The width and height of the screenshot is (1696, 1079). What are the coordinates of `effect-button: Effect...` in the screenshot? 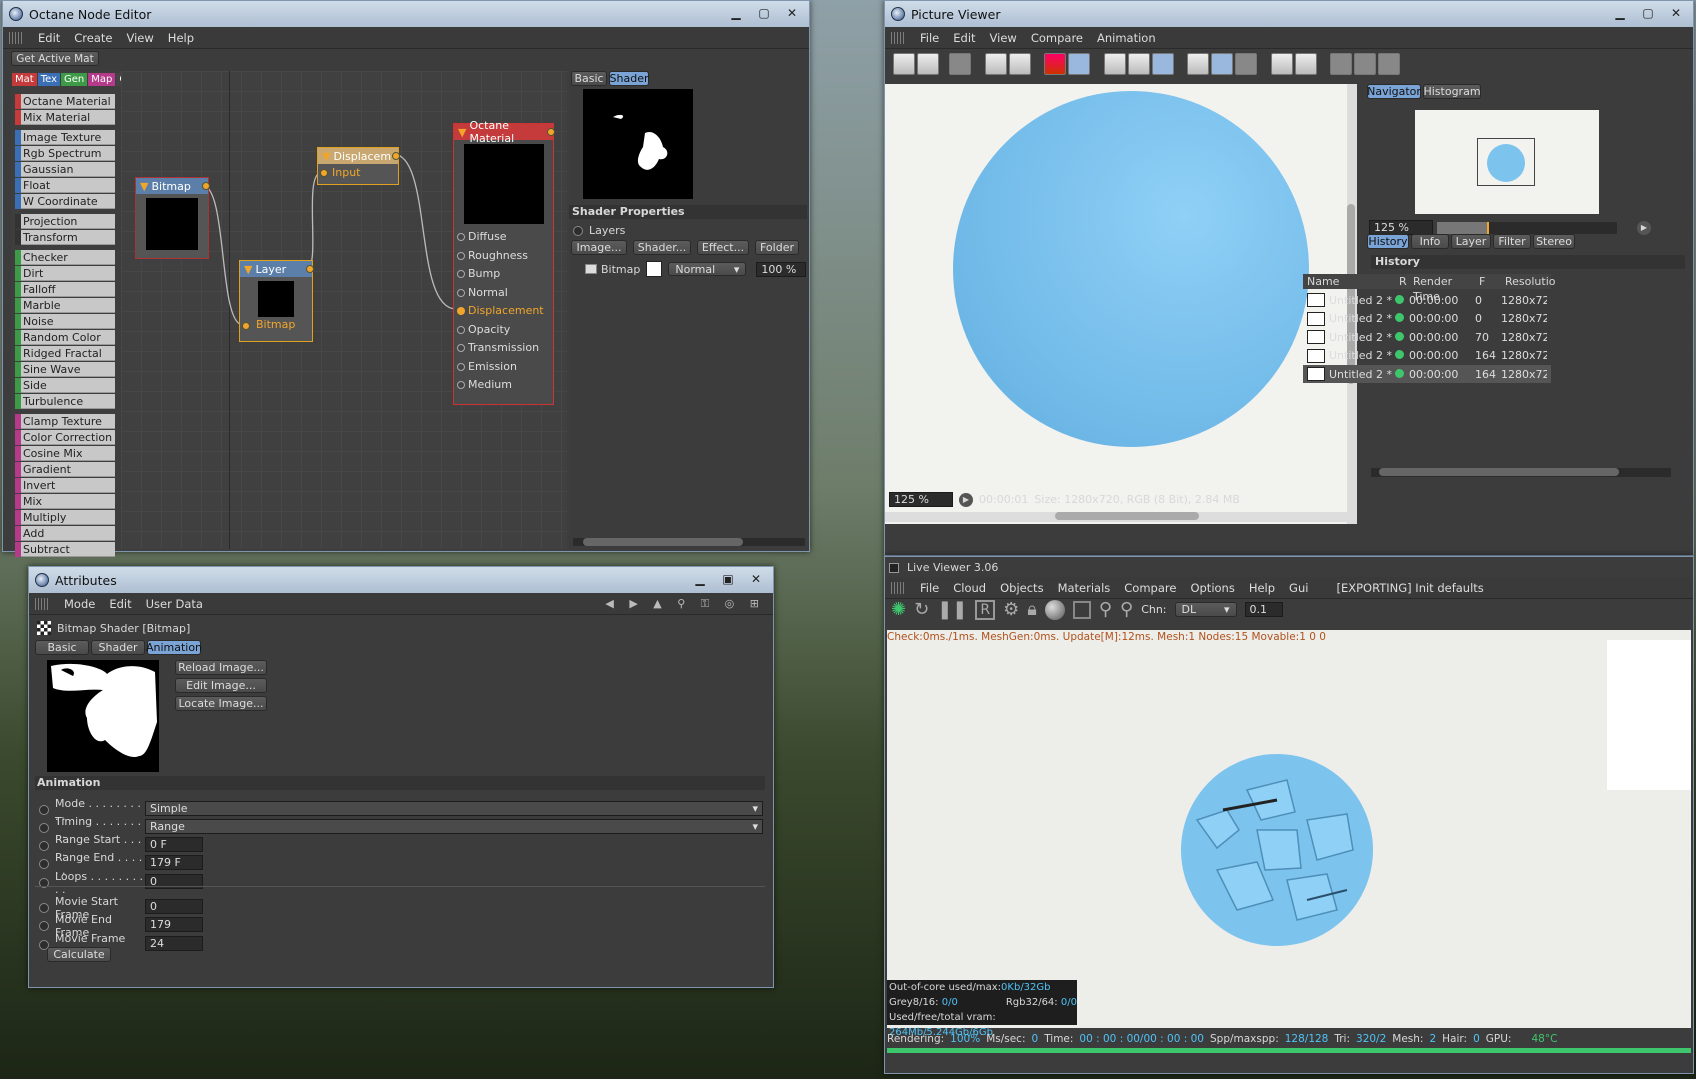 It's located at (723, 247).